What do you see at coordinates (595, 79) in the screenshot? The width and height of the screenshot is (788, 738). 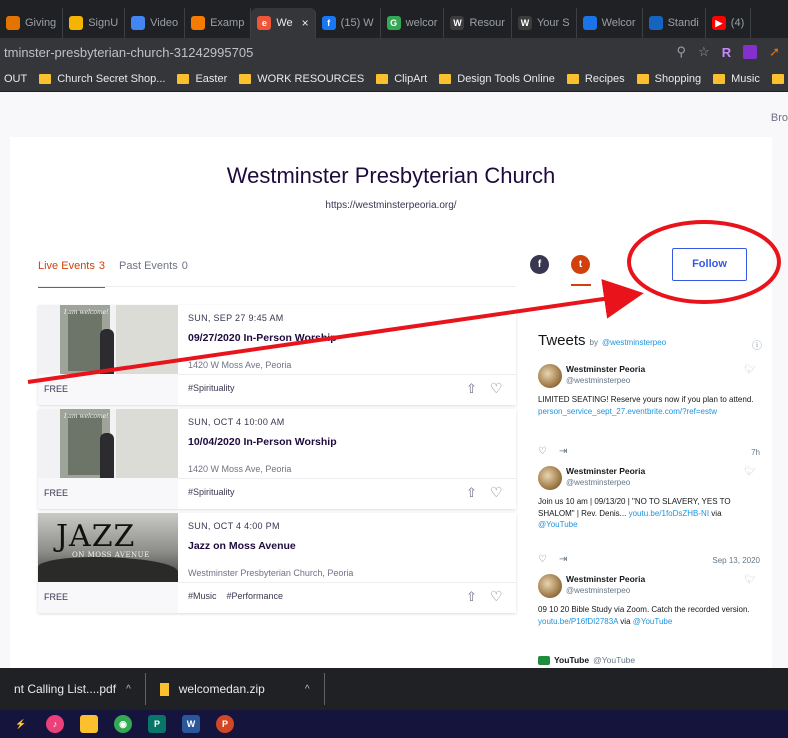 I see `bookmark-folder: Recipes` at bounding box center [595, 79].